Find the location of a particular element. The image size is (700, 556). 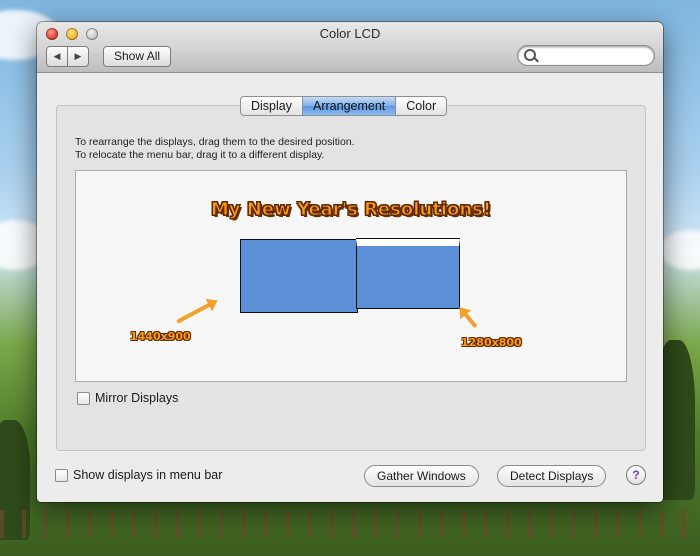

gather-windows-button: Gather Windows is located at coordinates (421, 476).